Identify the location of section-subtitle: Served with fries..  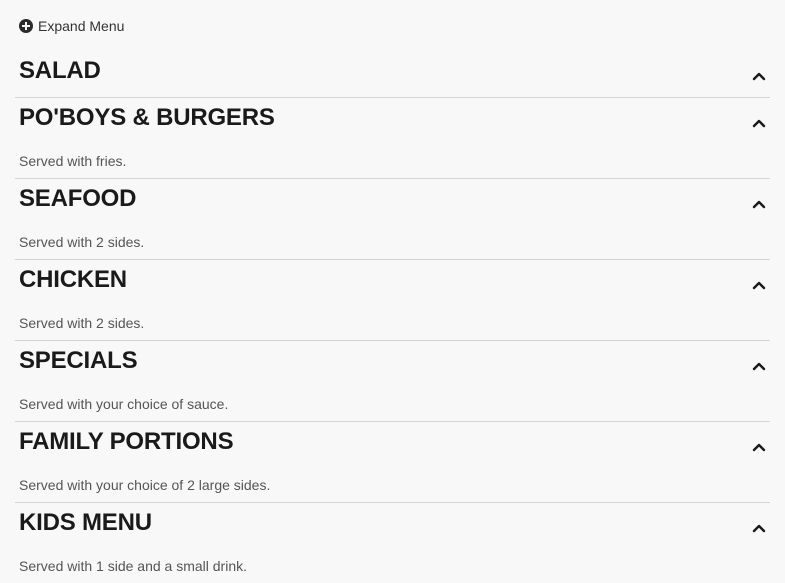
(73, 161).